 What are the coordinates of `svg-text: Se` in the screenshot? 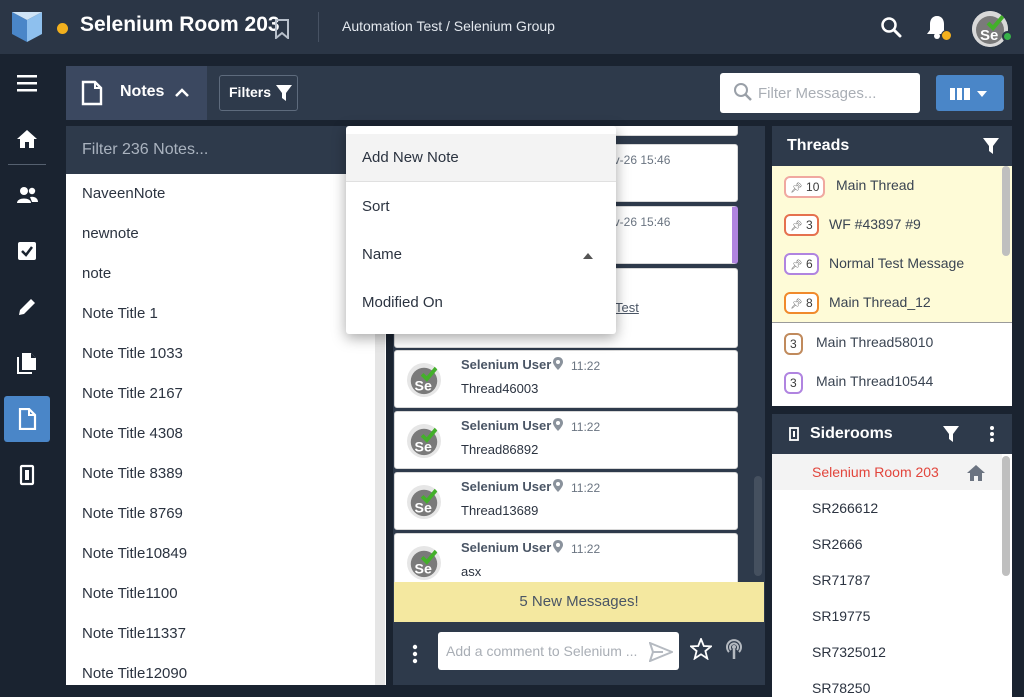 It's located at (989, 35).